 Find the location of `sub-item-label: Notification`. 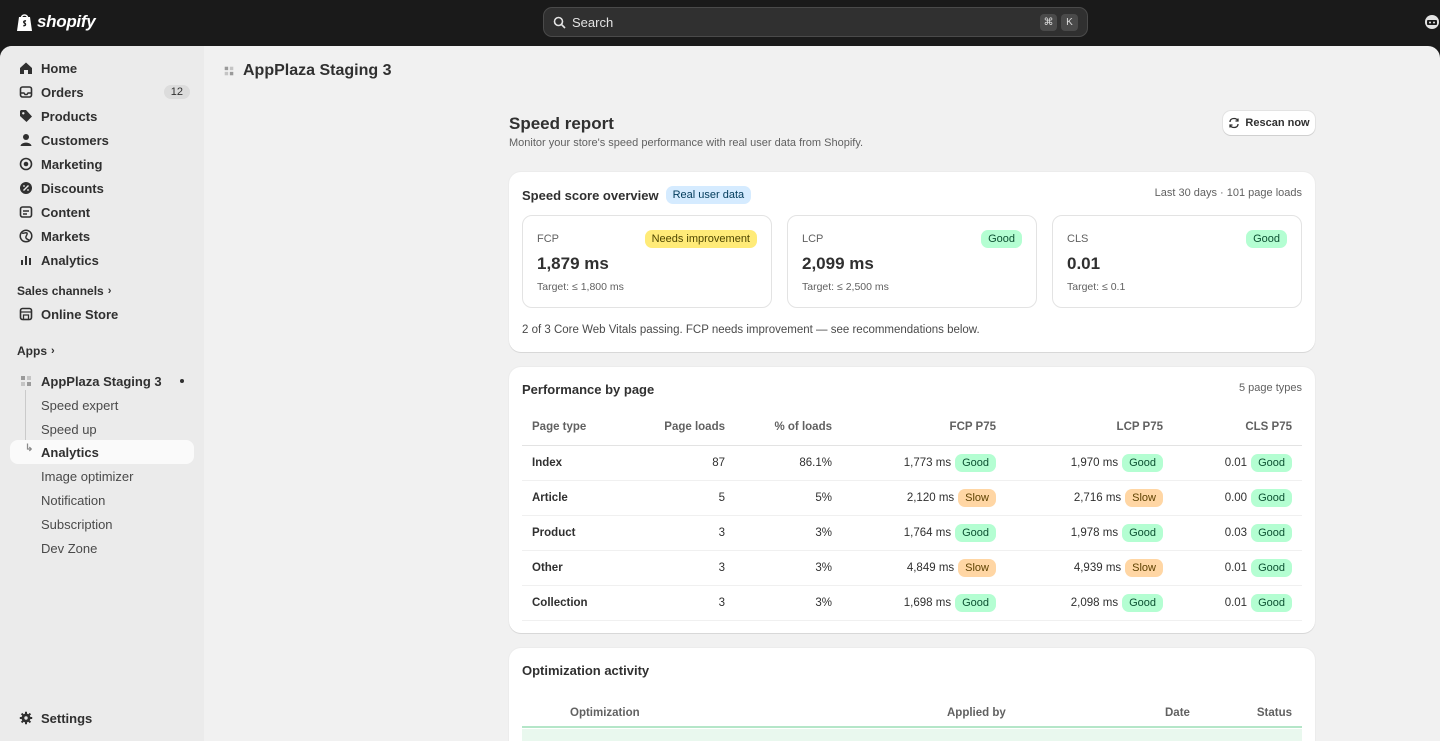

sub-item-label: Notification is located at coordinates (73, 500).